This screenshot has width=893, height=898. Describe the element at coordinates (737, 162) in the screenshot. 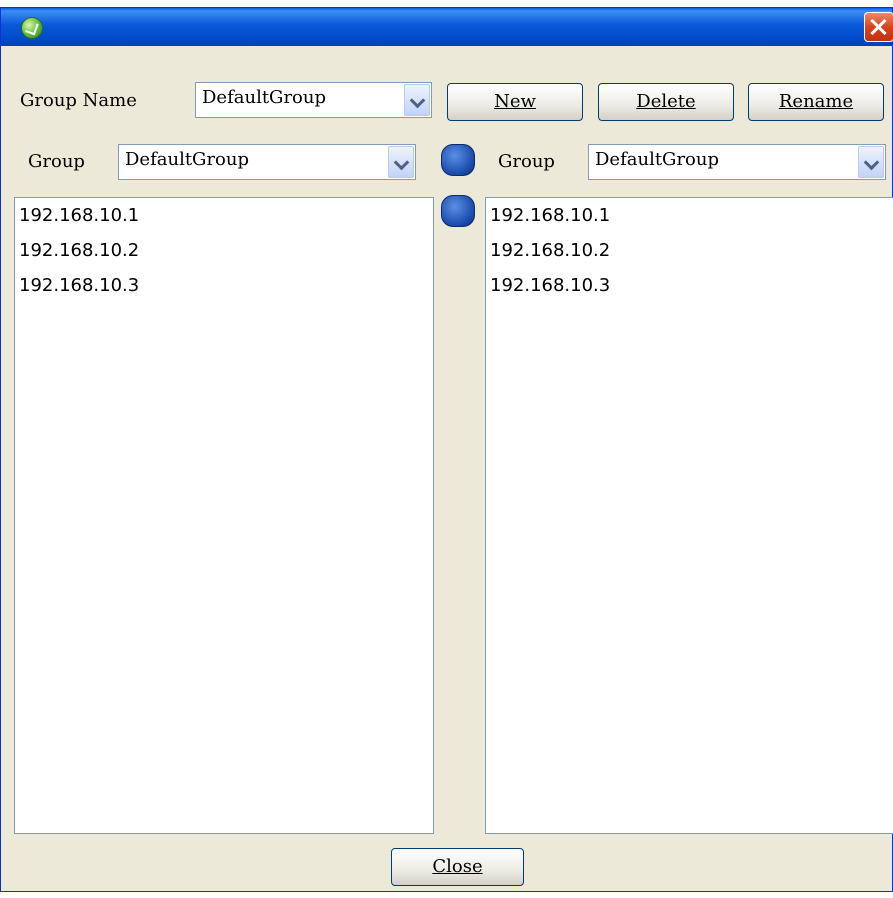

I see `right-group-select: DefaultGroup` at that location.